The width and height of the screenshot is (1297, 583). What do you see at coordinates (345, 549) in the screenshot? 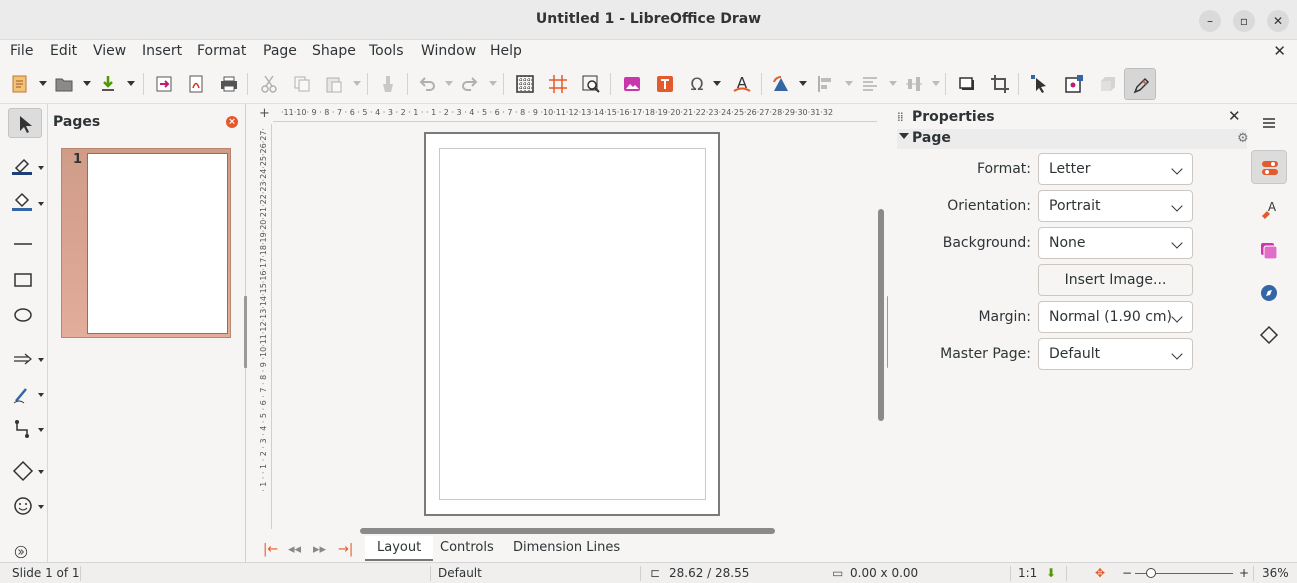
I see `last-page-icon: →|` at bounding box center [345, 549].